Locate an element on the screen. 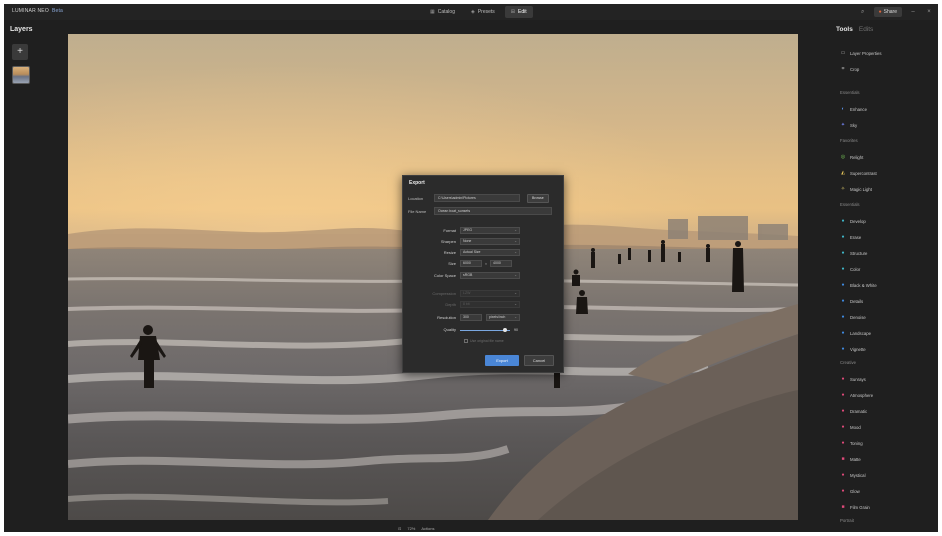 The image size is (942, 536). fit-view-icon: ⊡ is located at coordinates (399, 528).